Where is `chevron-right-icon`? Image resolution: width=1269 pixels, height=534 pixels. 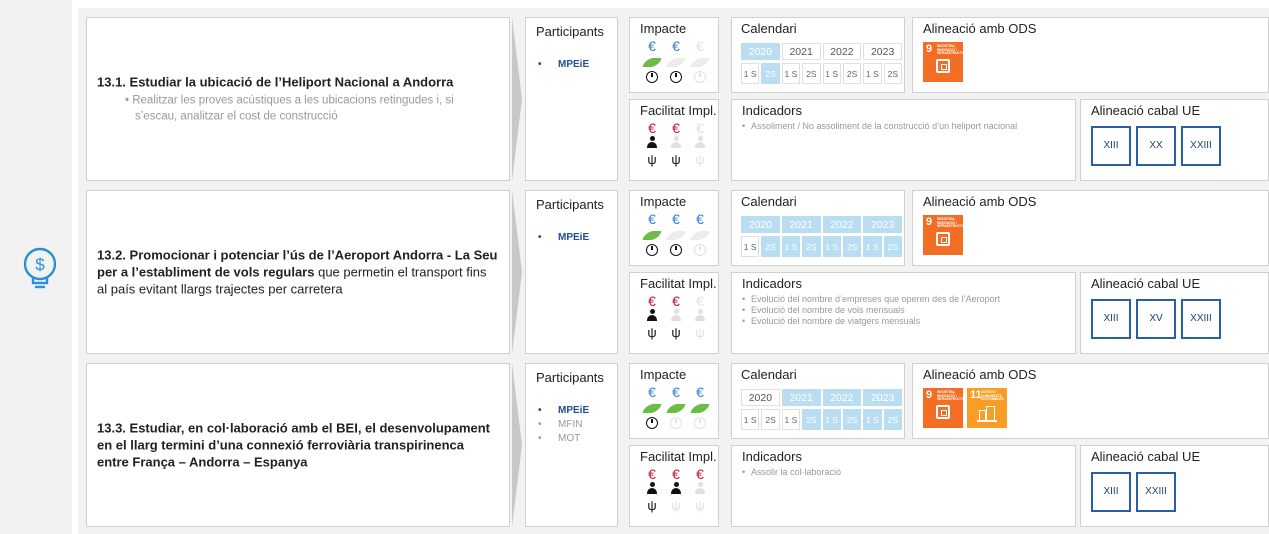
chevron-right-icon is located at coordinates (517, 99).